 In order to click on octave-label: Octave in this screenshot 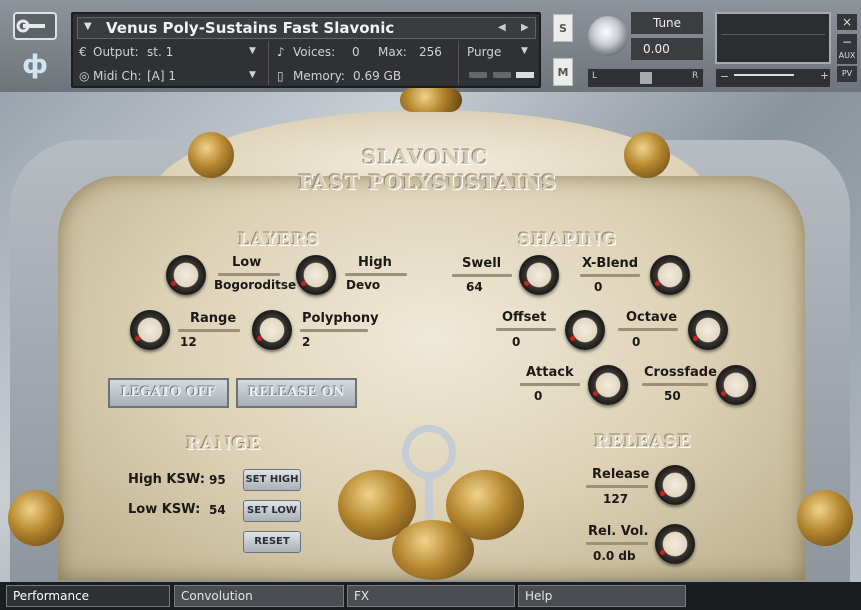, I will do `click(652, 317)`.